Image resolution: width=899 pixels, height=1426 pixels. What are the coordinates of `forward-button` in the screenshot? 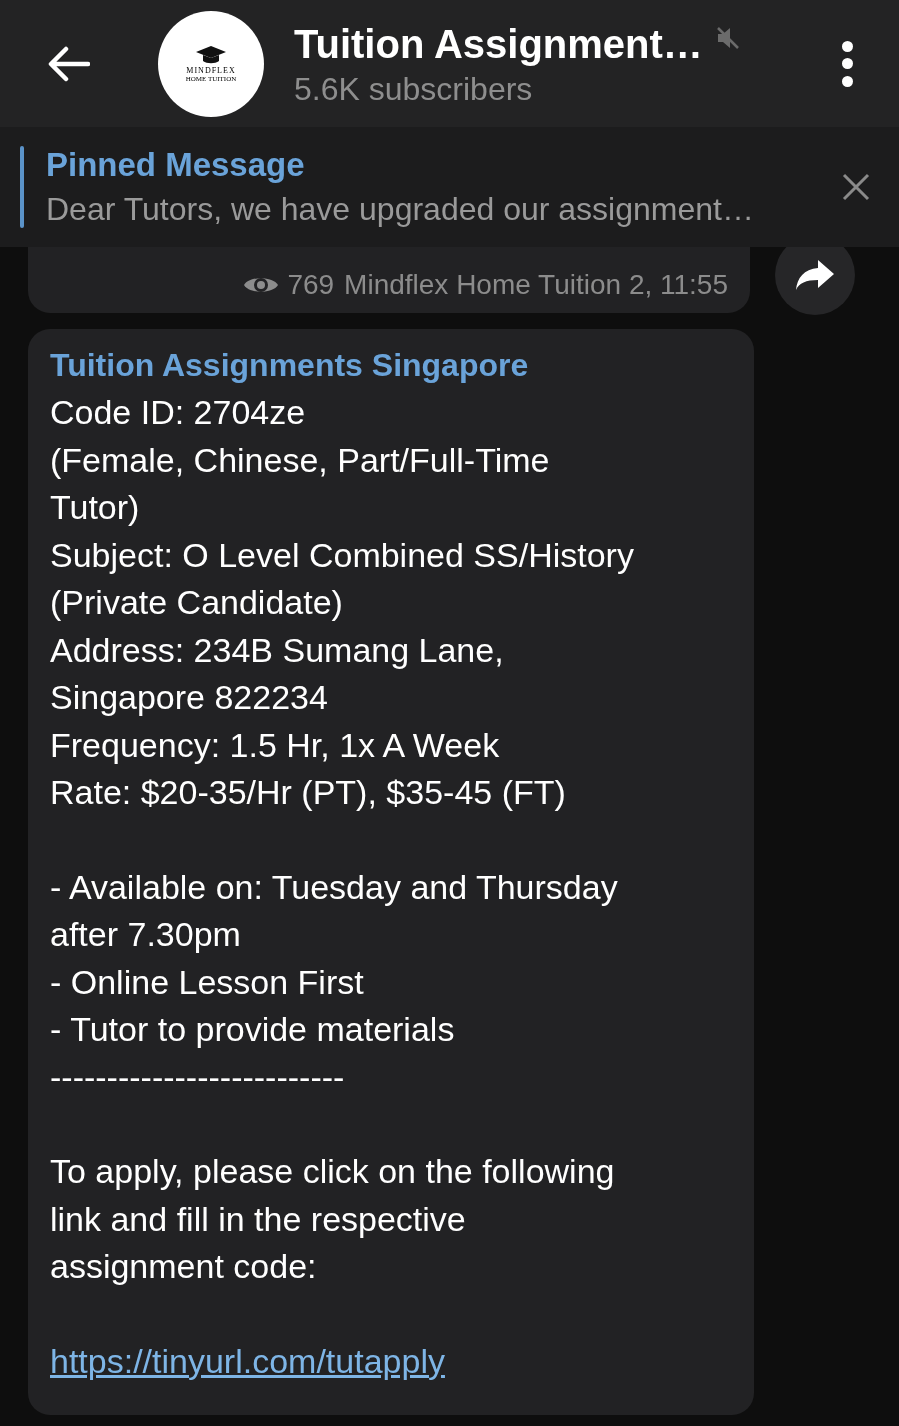 It's located at (815, 281).